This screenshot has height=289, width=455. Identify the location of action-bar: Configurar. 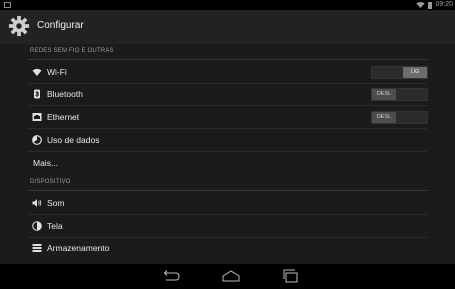
(227, 27).